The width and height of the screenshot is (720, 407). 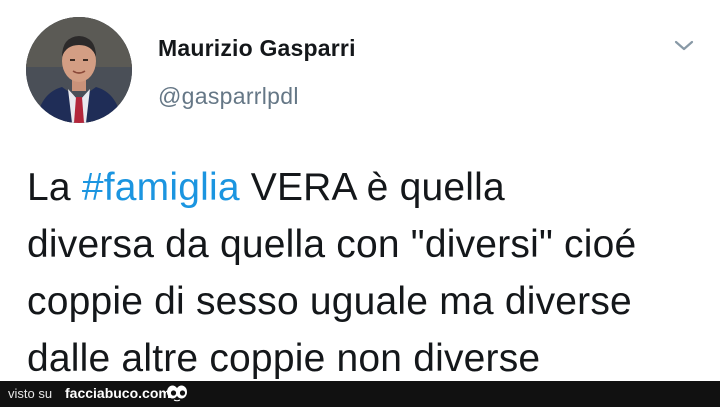 What do you see at coordinates (257, 48) in the screenshot?
I see `author-display-name: Maurizio Gasparri` at bounding box center [257, 48].